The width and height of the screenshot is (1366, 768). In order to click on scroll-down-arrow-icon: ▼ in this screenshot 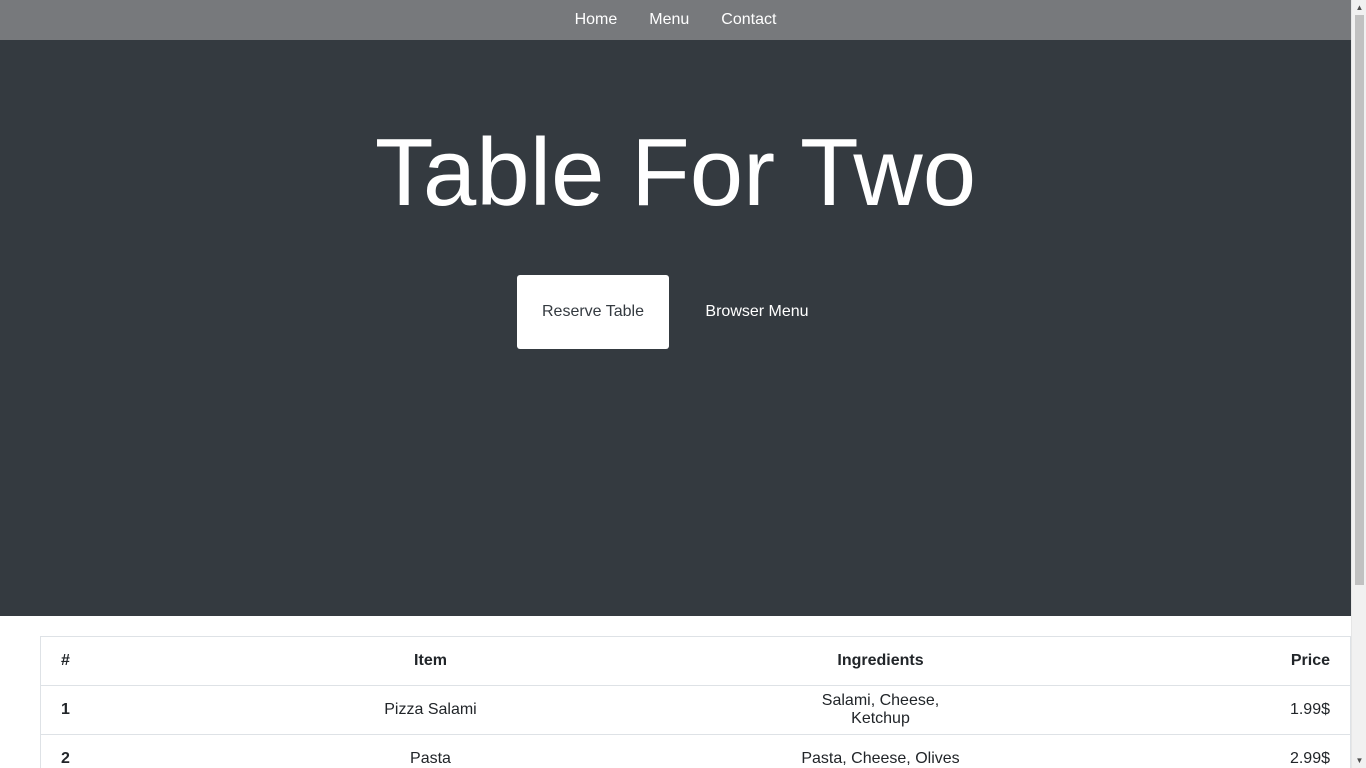, I will do `click(1359, 760)`.